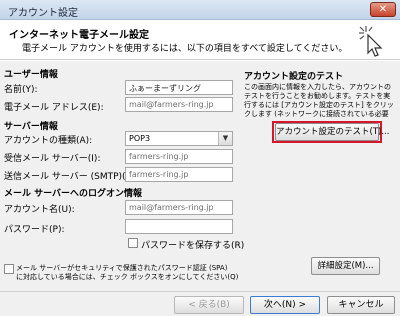  Describe the element at coordinates (118, 73) in the screenshot. I see `user-info-section: ユーザー情報` at that location.